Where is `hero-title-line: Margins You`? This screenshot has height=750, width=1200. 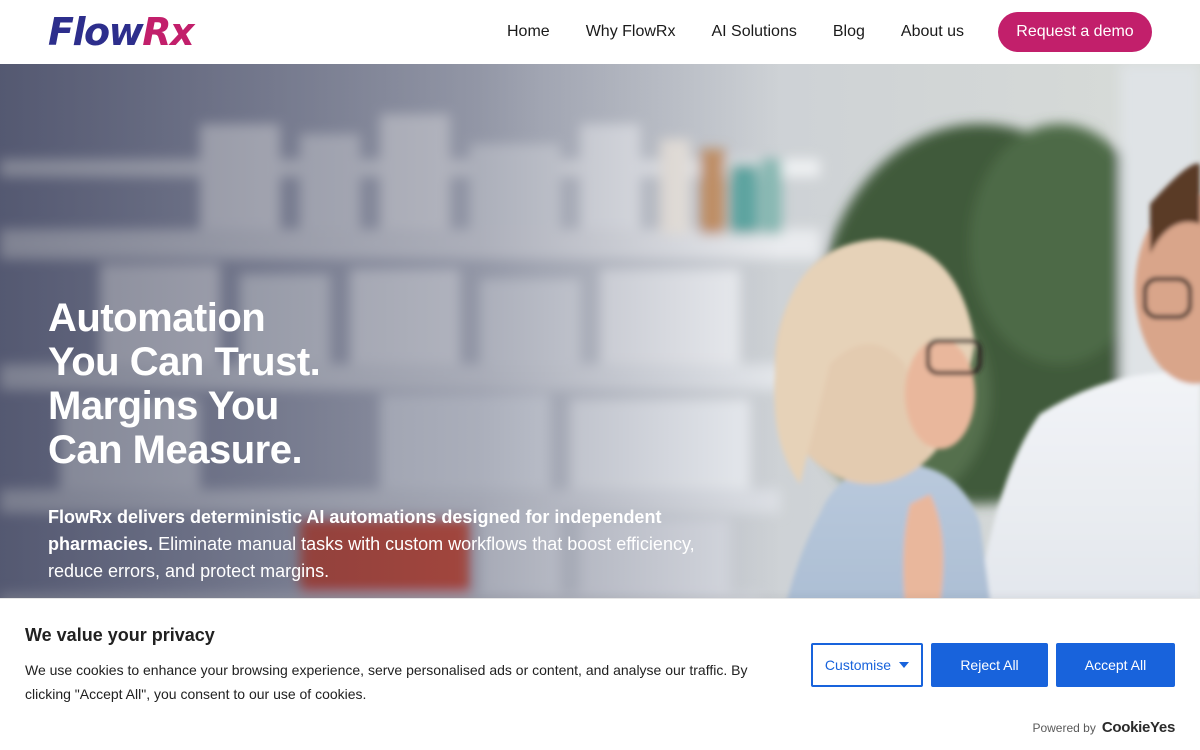
hero-title-line: Margins You is located at coordinates (163, 406).